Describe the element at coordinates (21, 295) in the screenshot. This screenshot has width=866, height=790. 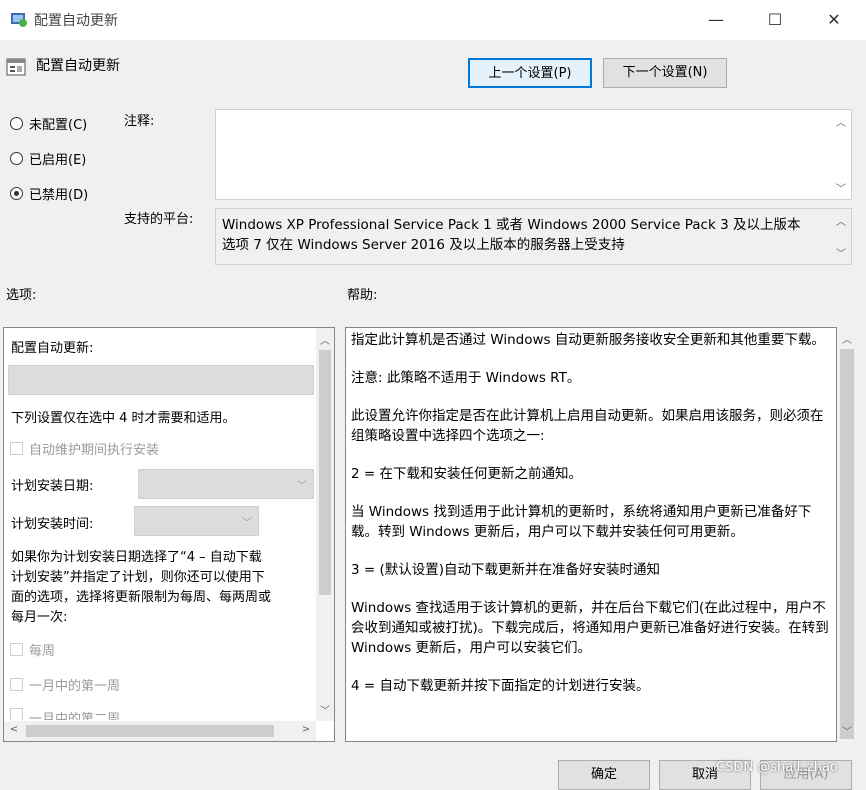
I see `options-section-label: 选项:` at that location.